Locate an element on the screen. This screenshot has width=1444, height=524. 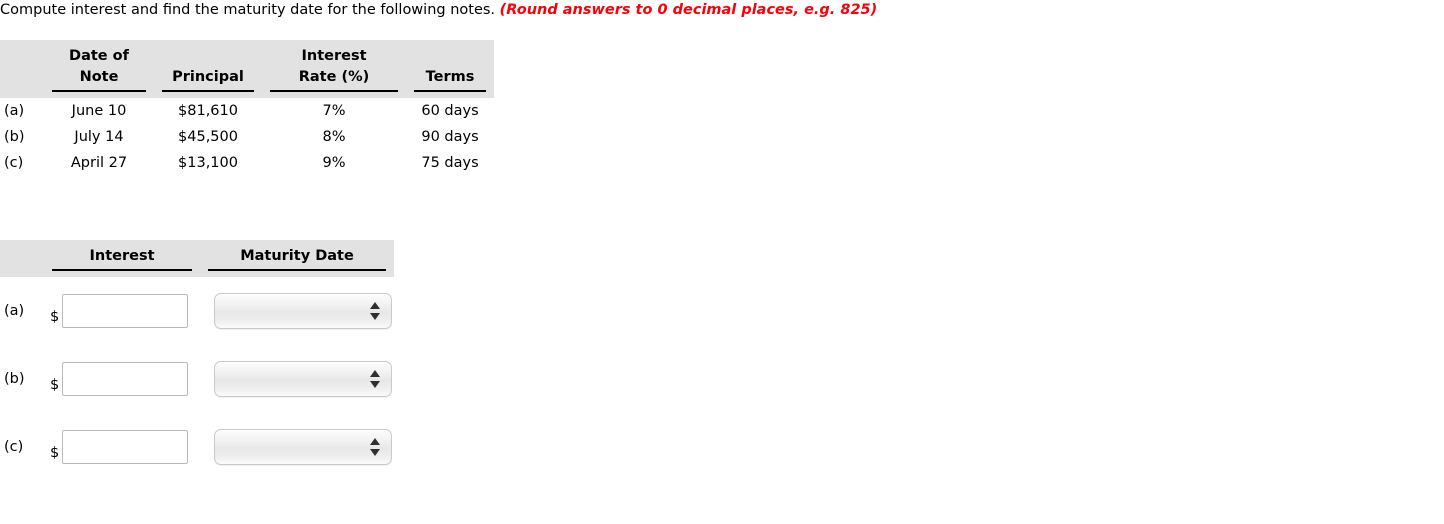
answer-row-label: (a) is located at coordinates (14, 311).